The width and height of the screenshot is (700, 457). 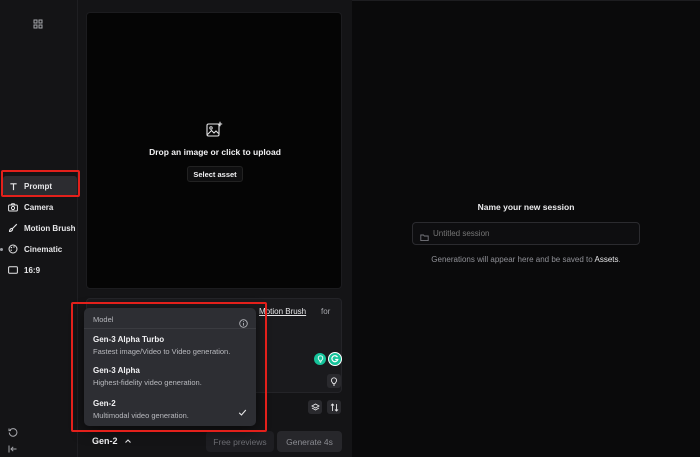 I want to click on session-name-input, so click(x=526, y=233).